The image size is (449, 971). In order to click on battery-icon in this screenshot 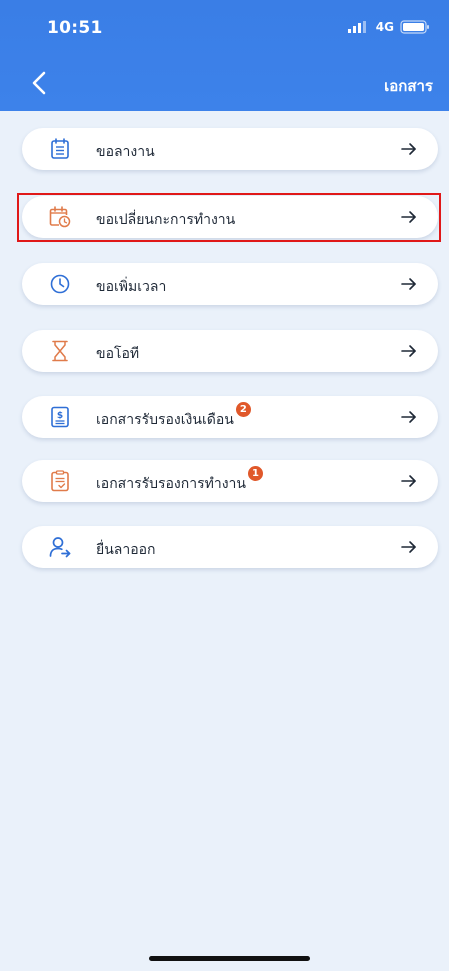, I will do `click(414, 27)`.